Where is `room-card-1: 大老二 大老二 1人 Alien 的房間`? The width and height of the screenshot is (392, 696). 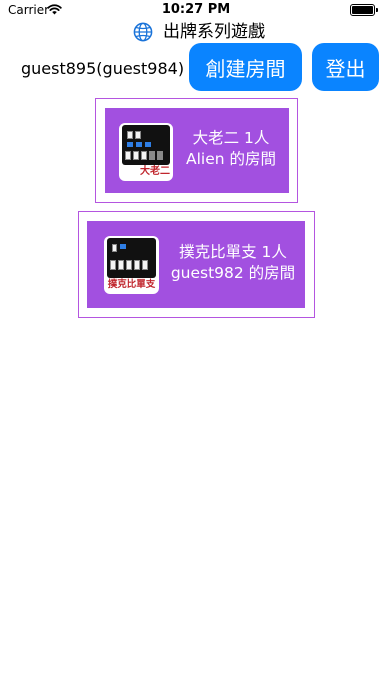
room-card-1: 大老二 大老二 1人 Alien 的房間 is located at coordinates (196, 150).